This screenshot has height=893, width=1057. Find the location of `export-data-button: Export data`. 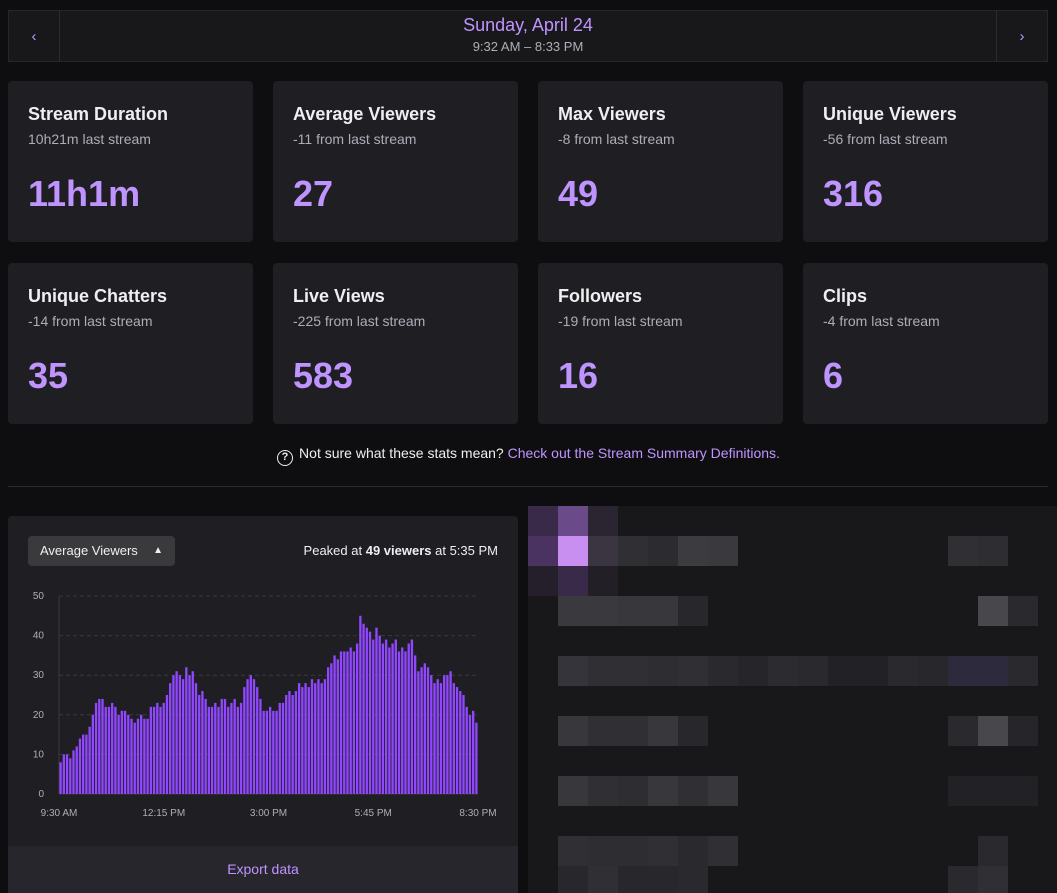

export-data-button: Export data is located at coordinates (263, 869).